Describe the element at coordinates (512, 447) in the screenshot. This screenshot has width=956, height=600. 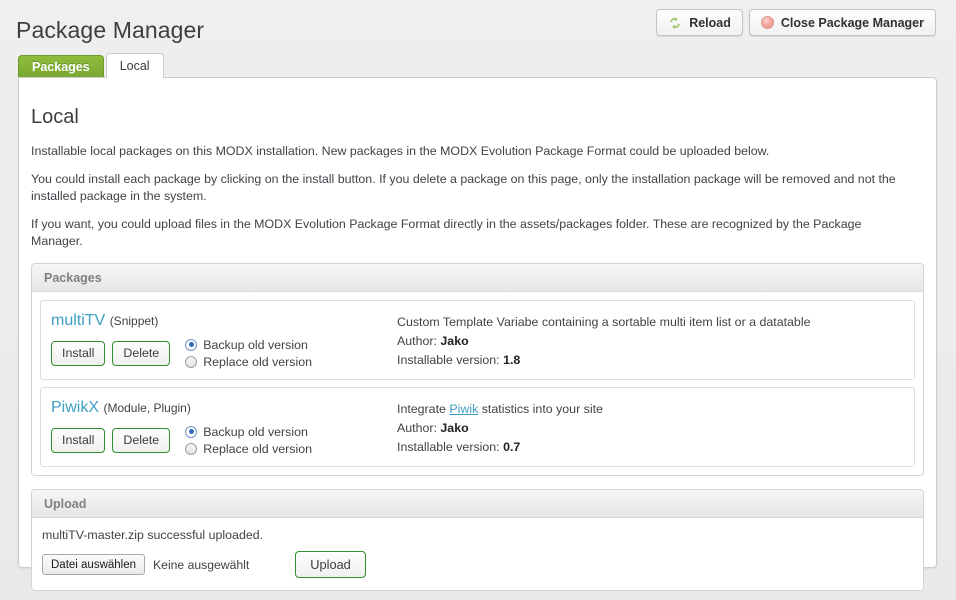
I see `version-value: 0.7` at that location.